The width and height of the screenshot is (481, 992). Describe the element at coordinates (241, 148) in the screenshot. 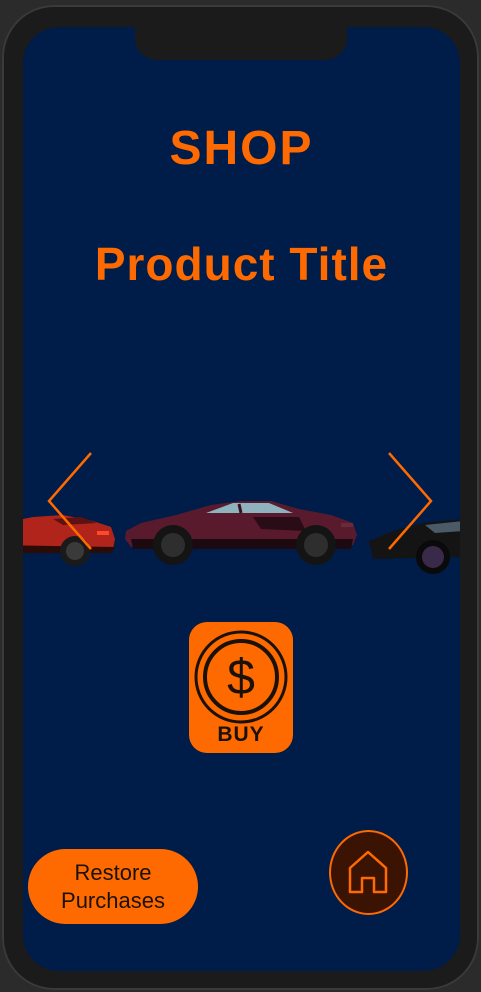

I see `shop-title: SHOP` at that location.